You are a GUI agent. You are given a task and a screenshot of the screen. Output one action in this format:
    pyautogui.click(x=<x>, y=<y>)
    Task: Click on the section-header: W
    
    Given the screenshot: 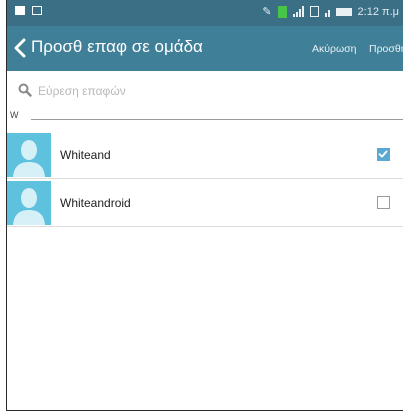 What is the action you would take?
    pyautogui.click(x=205, y=116)
    